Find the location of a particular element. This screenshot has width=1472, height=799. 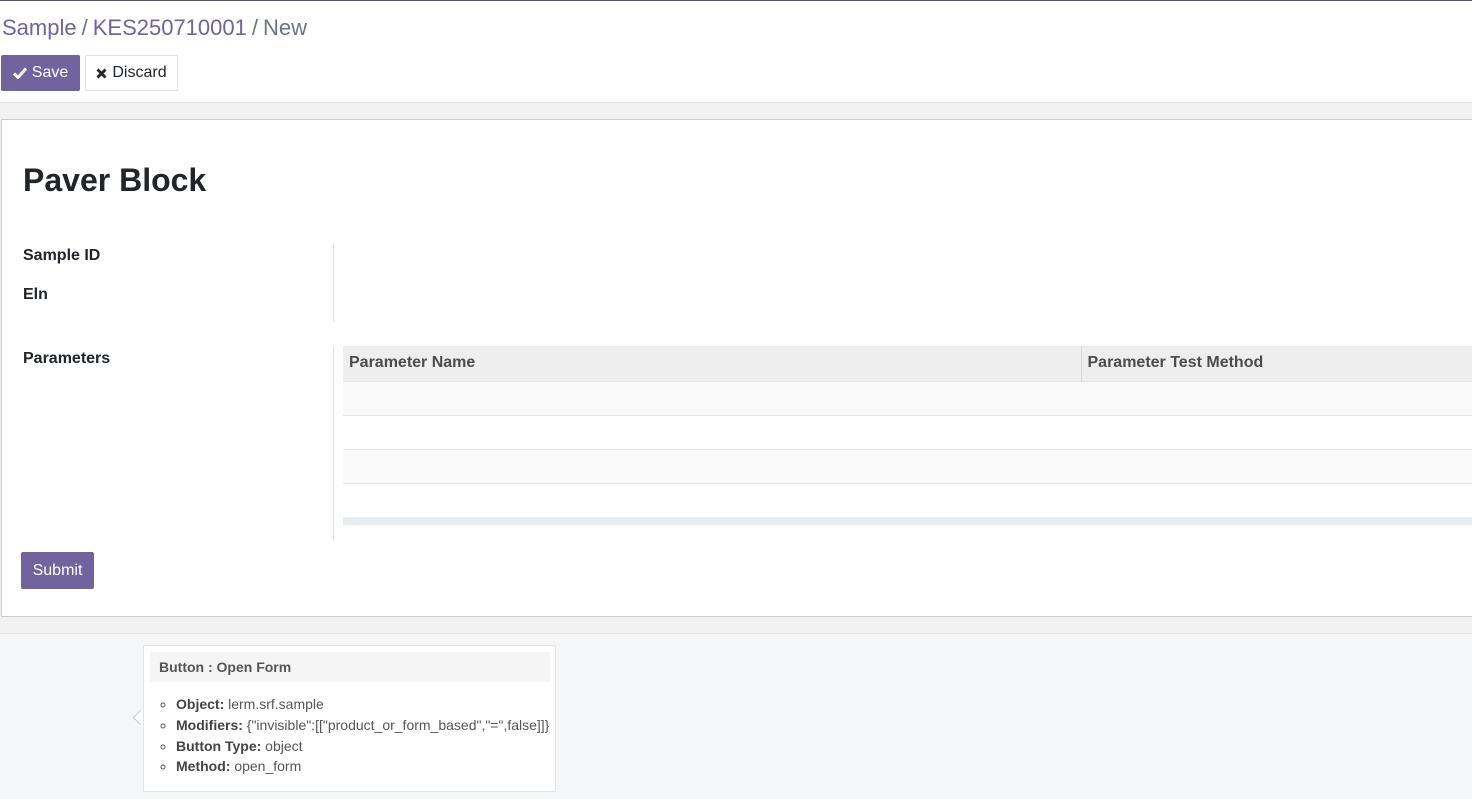

tooltip-item-method: Method: open_form is located at coordinates (362, 766).